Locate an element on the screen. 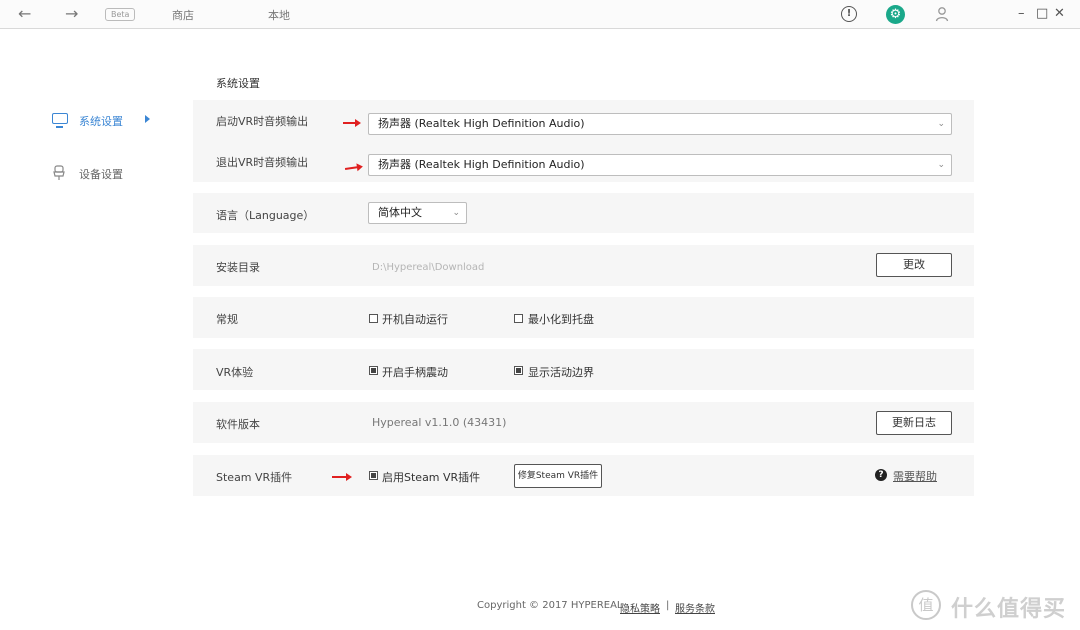 Image resolution: width=1080 pixels, height=630 pixels. monitor-icon is located at coordinates (60, 120).